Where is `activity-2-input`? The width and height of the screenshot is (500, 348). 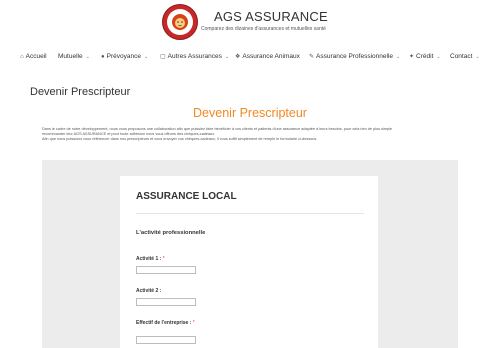 activity-2-input is located at coordinates (166, 302).